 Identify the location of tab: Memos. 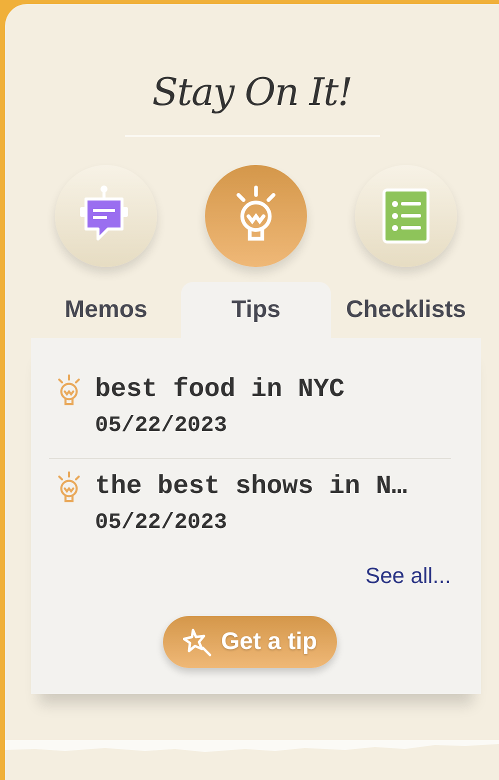
(106, 310).